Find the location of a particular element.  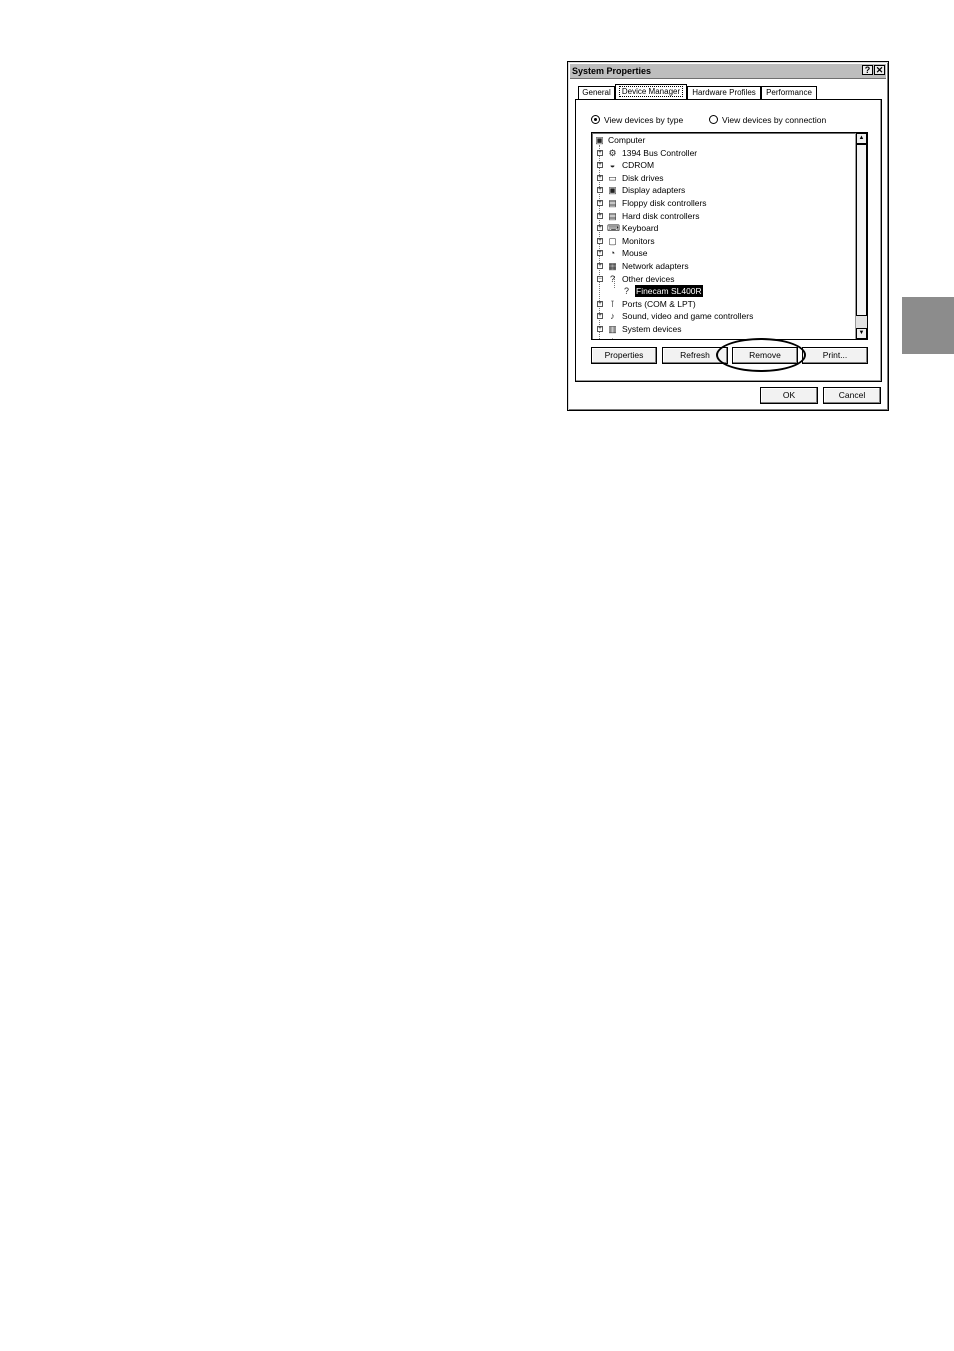

scroll-down-button: ▼ is located at coordinates (861, 333).